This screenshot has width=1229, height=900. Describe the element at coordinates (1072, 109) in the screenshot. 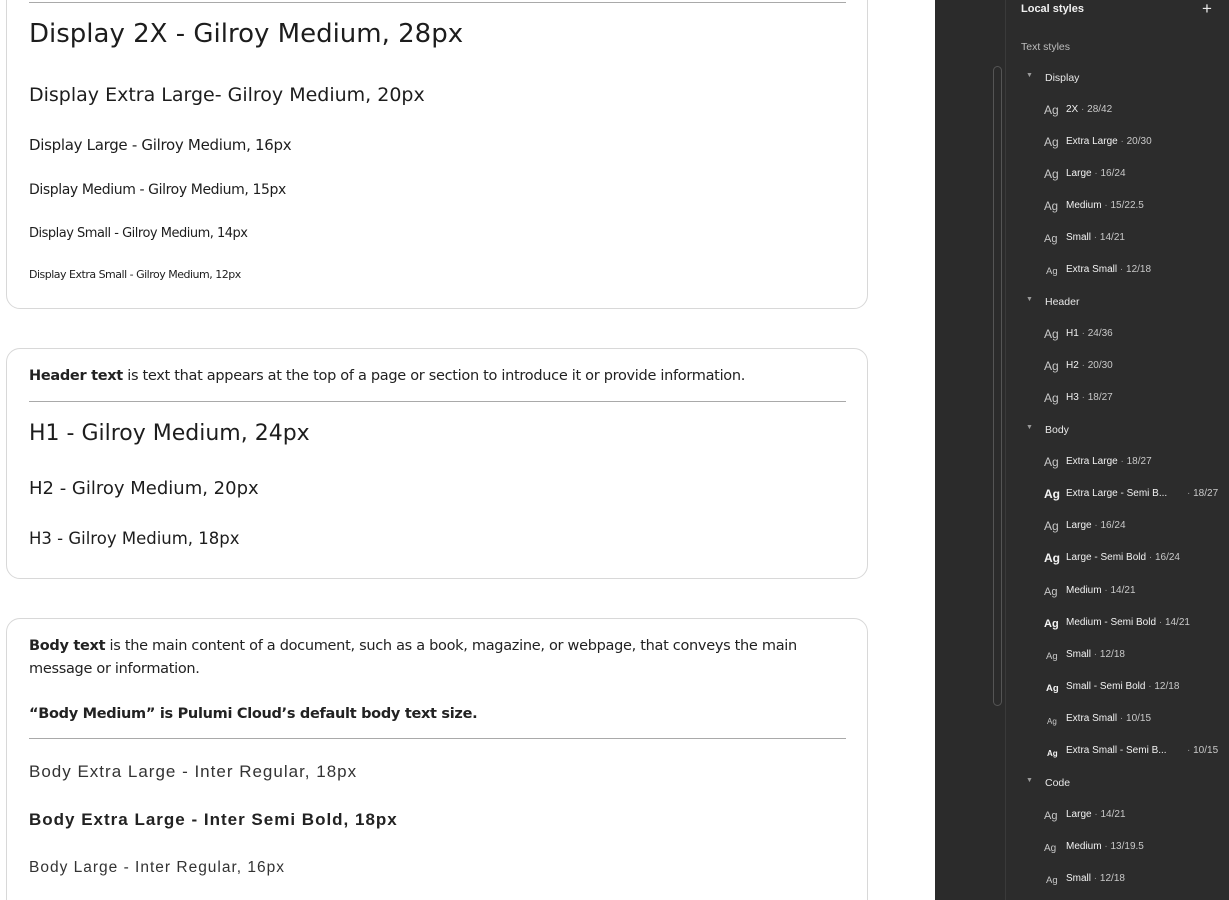

I see `style-name: 2X` at that location.